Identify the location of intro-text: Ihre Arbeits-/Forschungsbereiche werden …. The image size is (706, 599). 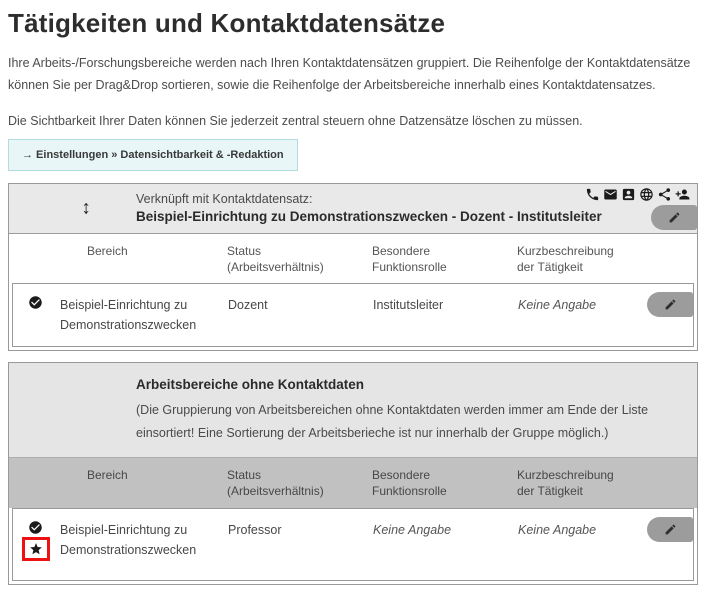
(349, 74).